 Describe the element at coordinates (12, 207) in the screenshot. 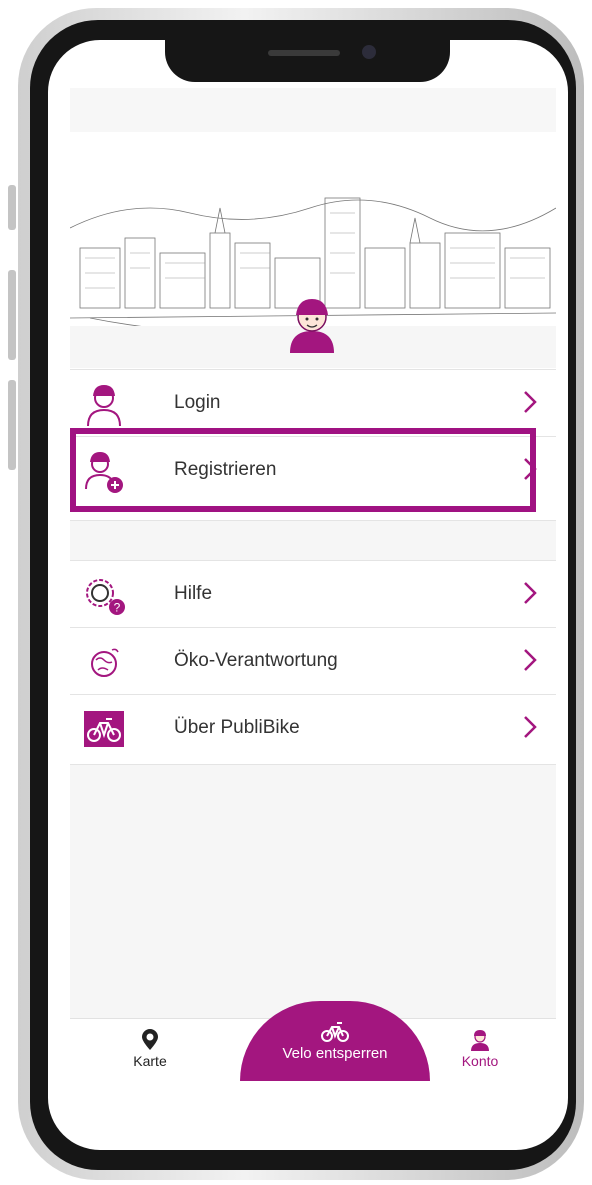

I see `mute-switch` at that location.